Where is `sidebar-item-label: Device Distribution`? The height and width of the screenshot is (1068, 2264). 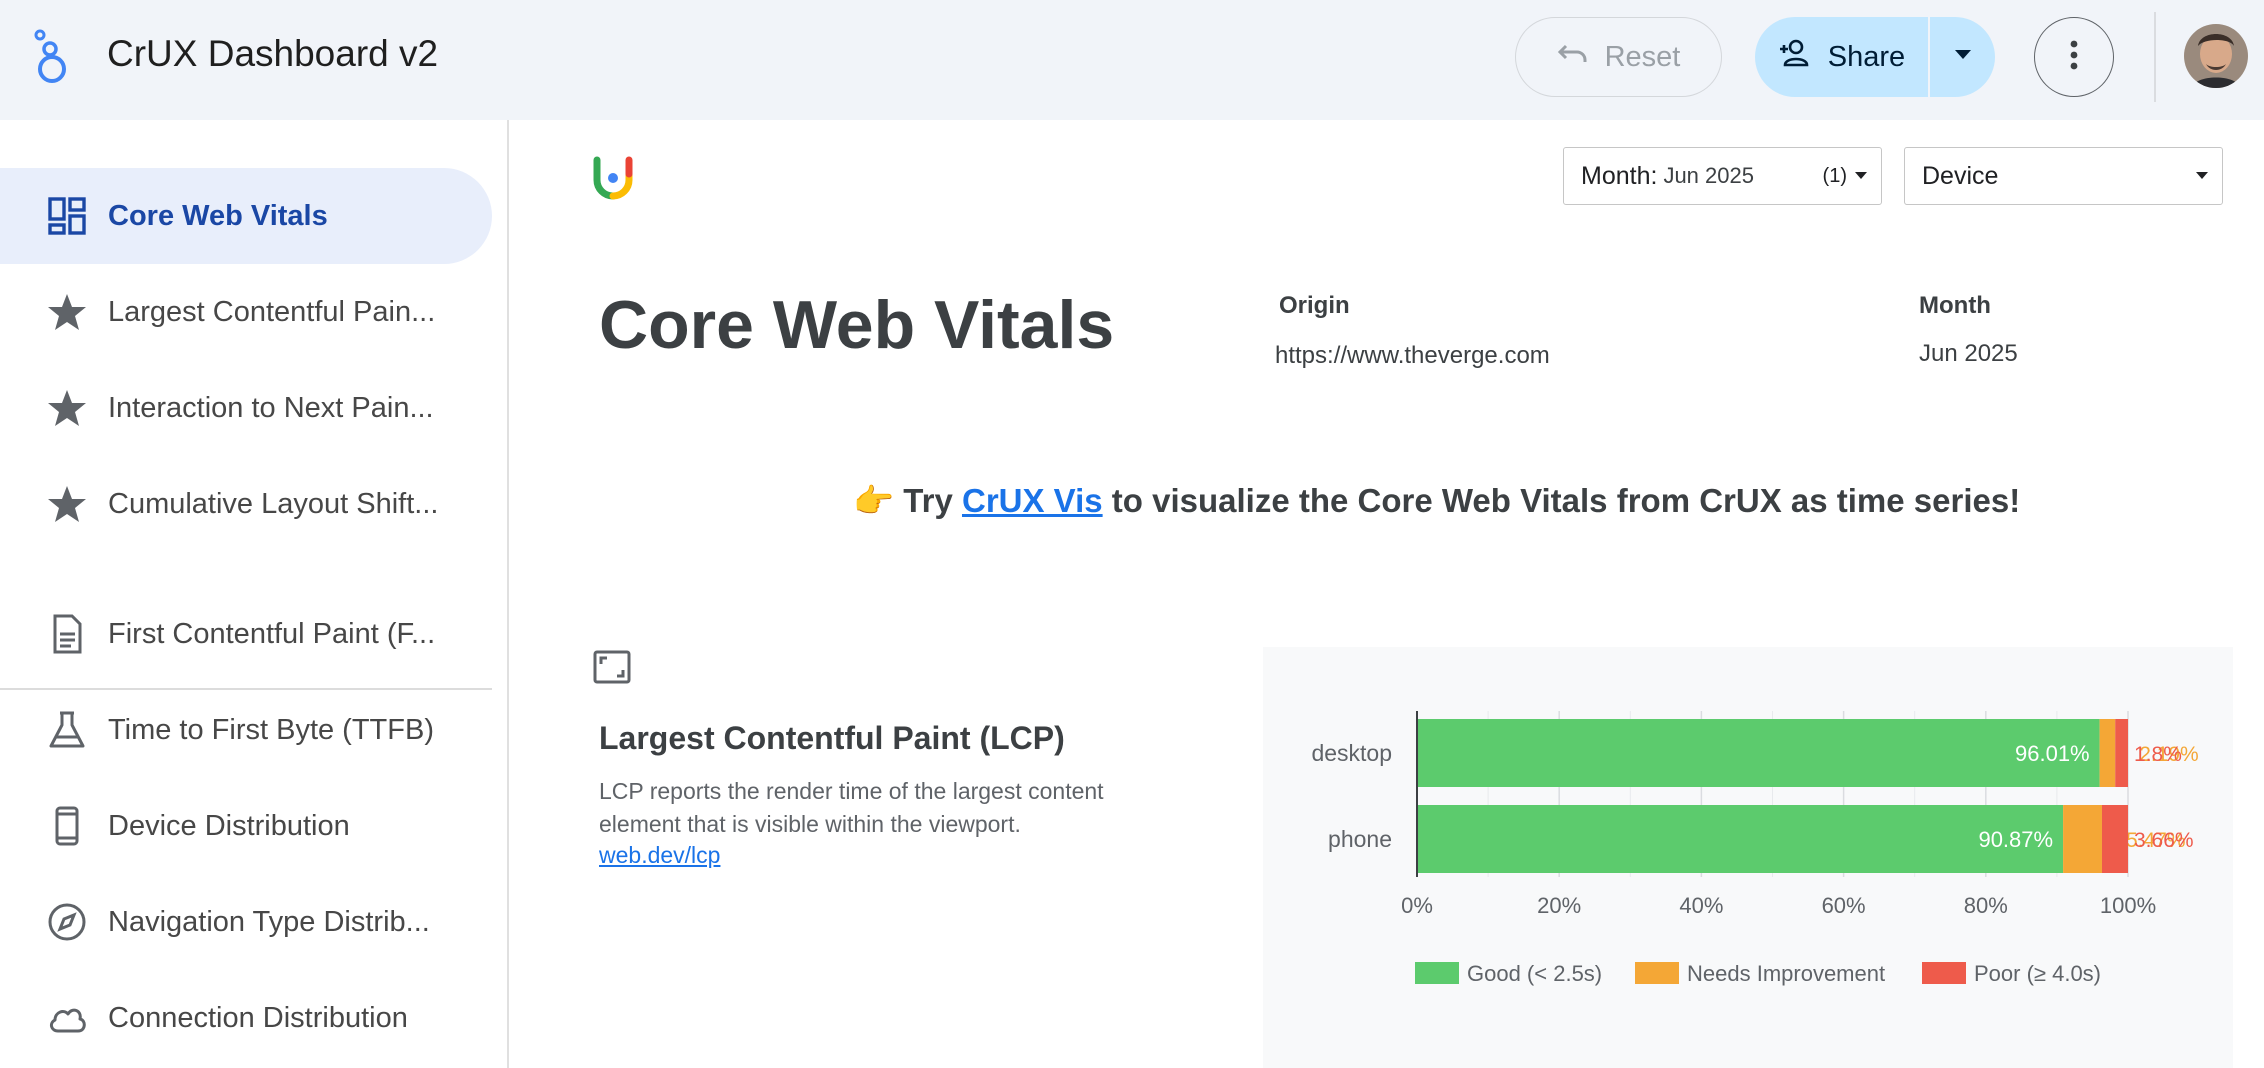 sidebar-item-label: Device Distribution is located at coordinates (229, 825).